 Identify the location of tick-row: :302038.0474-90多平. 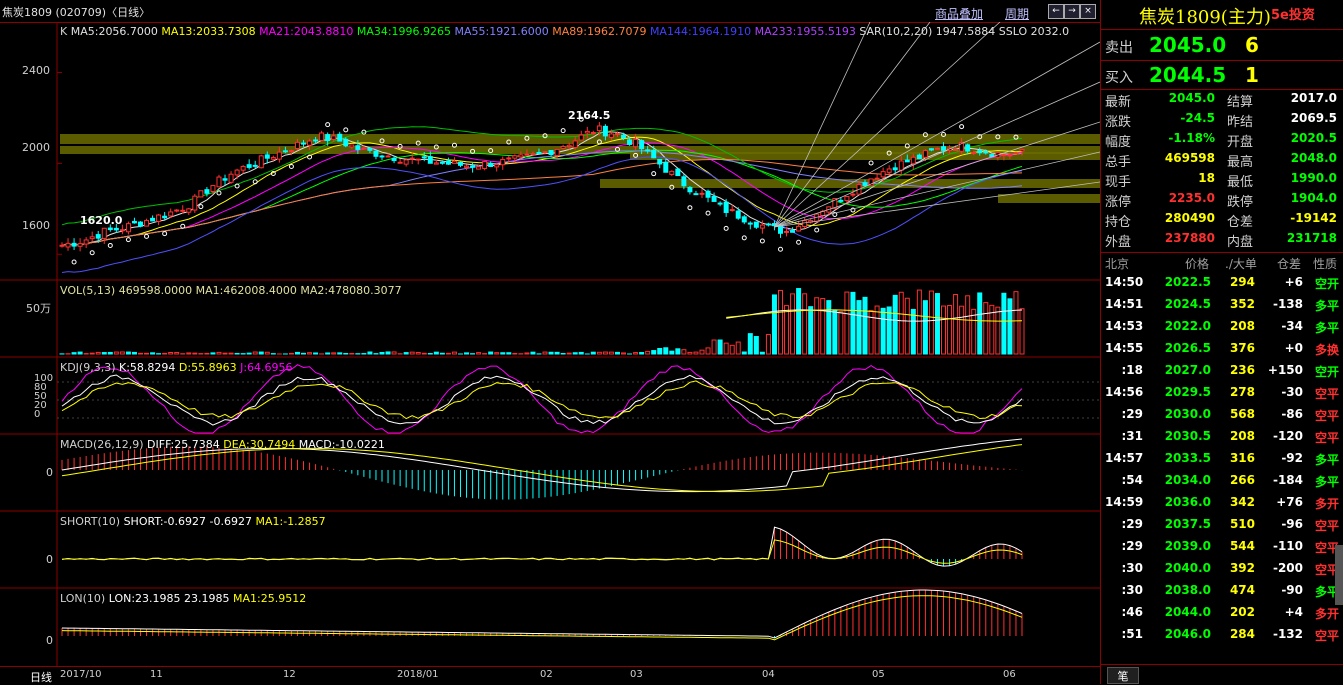
(1223, 594).